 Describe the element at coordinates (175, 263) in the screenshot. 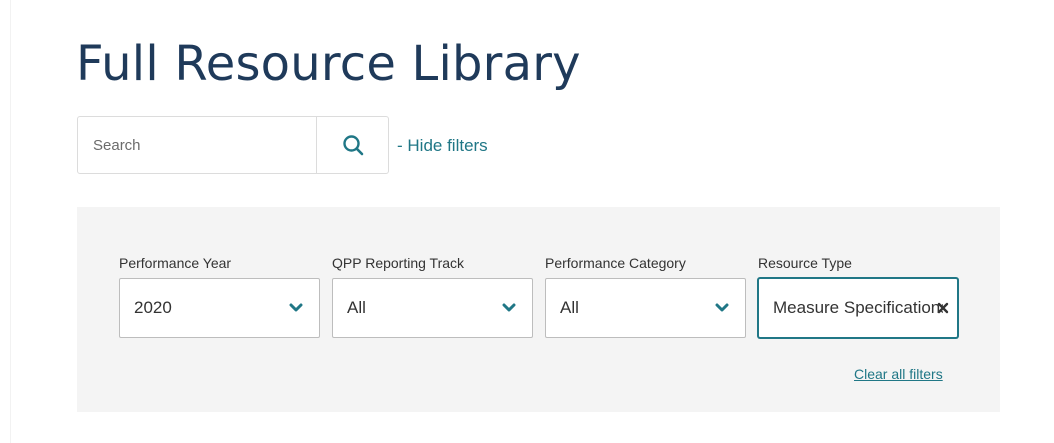

I see `filter-label: Performance Year` at that location.